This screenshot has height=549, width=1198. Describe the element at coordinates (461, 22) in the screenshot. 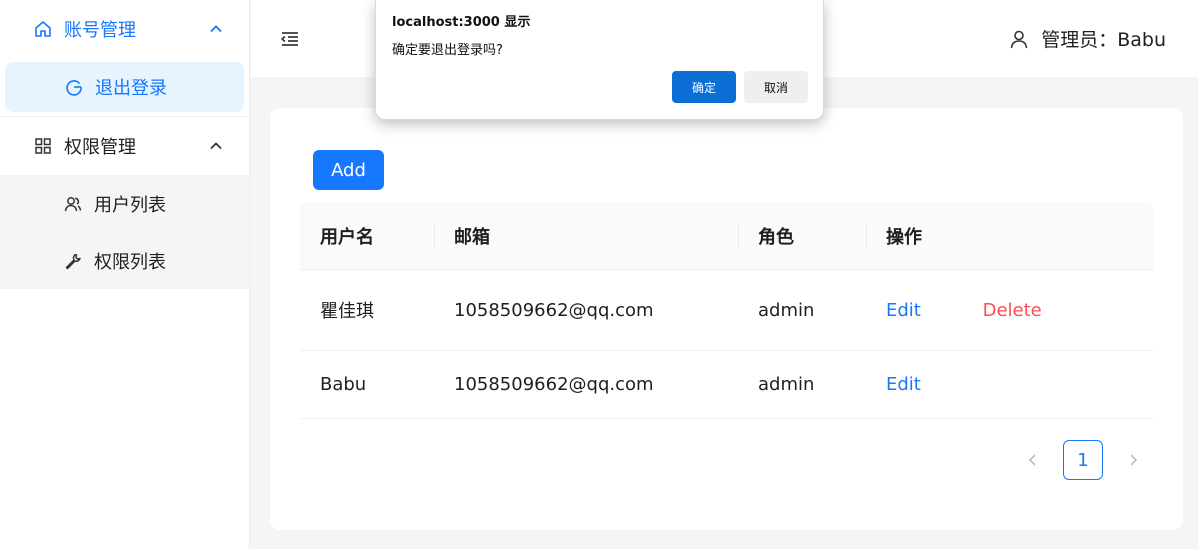

I see `dialog-title: localhost:3000 显示` at that location.